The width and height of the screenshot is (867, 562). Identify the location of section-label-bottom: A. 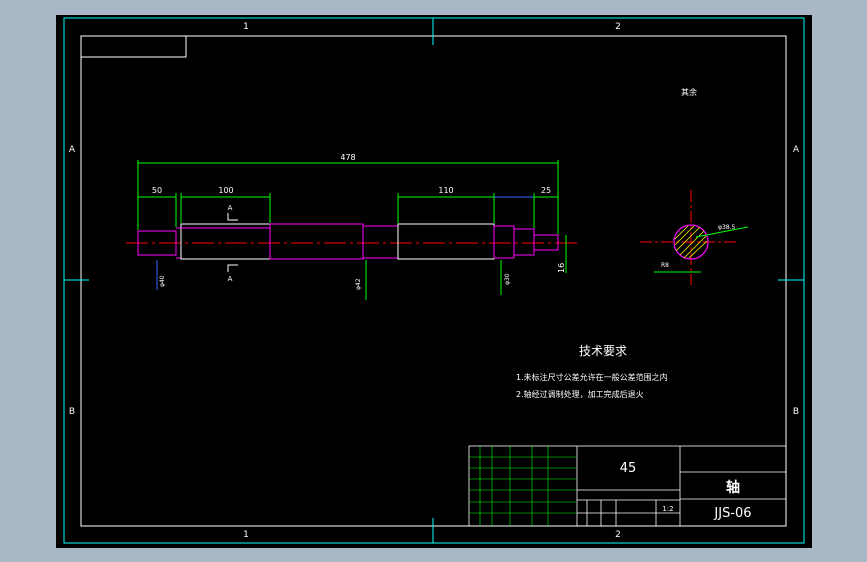
(230, 279).